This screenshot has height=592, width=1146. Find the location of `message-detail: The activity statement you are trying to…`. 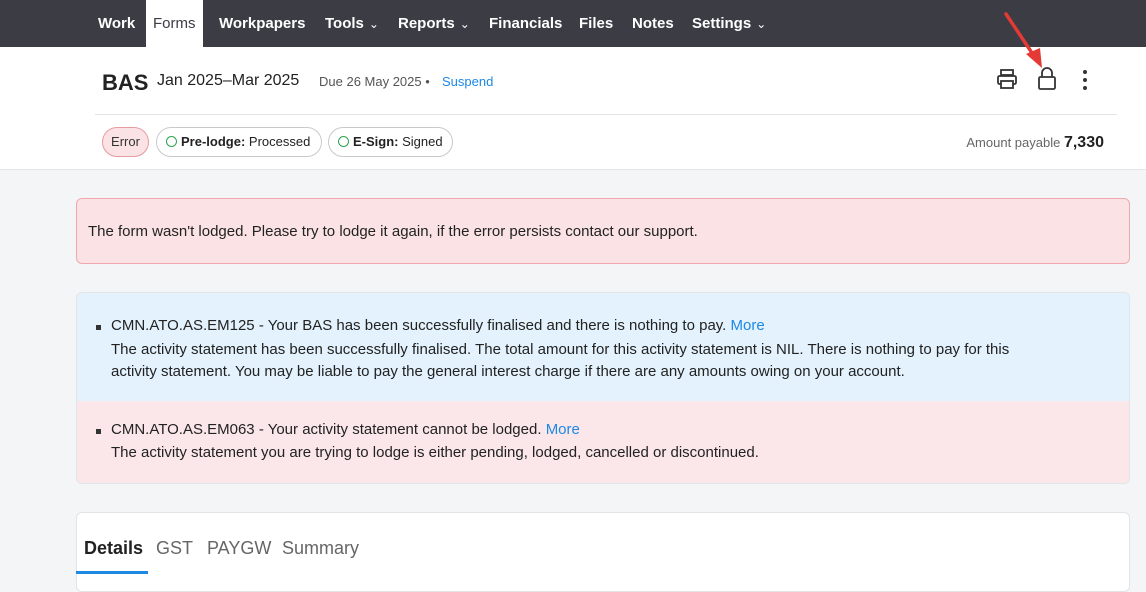

message-detail: The activity statement you are trying to… is located at coordinates (435, 452).